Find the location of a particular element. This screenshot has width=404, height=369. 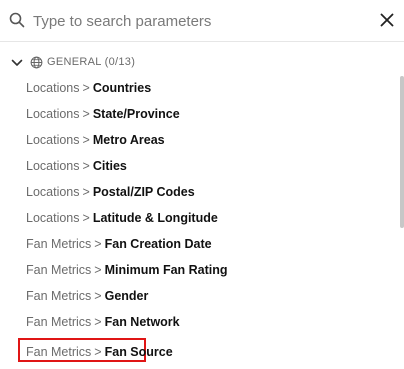

group-label: GENERAL (0/13) is located at coordinates (91, 62).